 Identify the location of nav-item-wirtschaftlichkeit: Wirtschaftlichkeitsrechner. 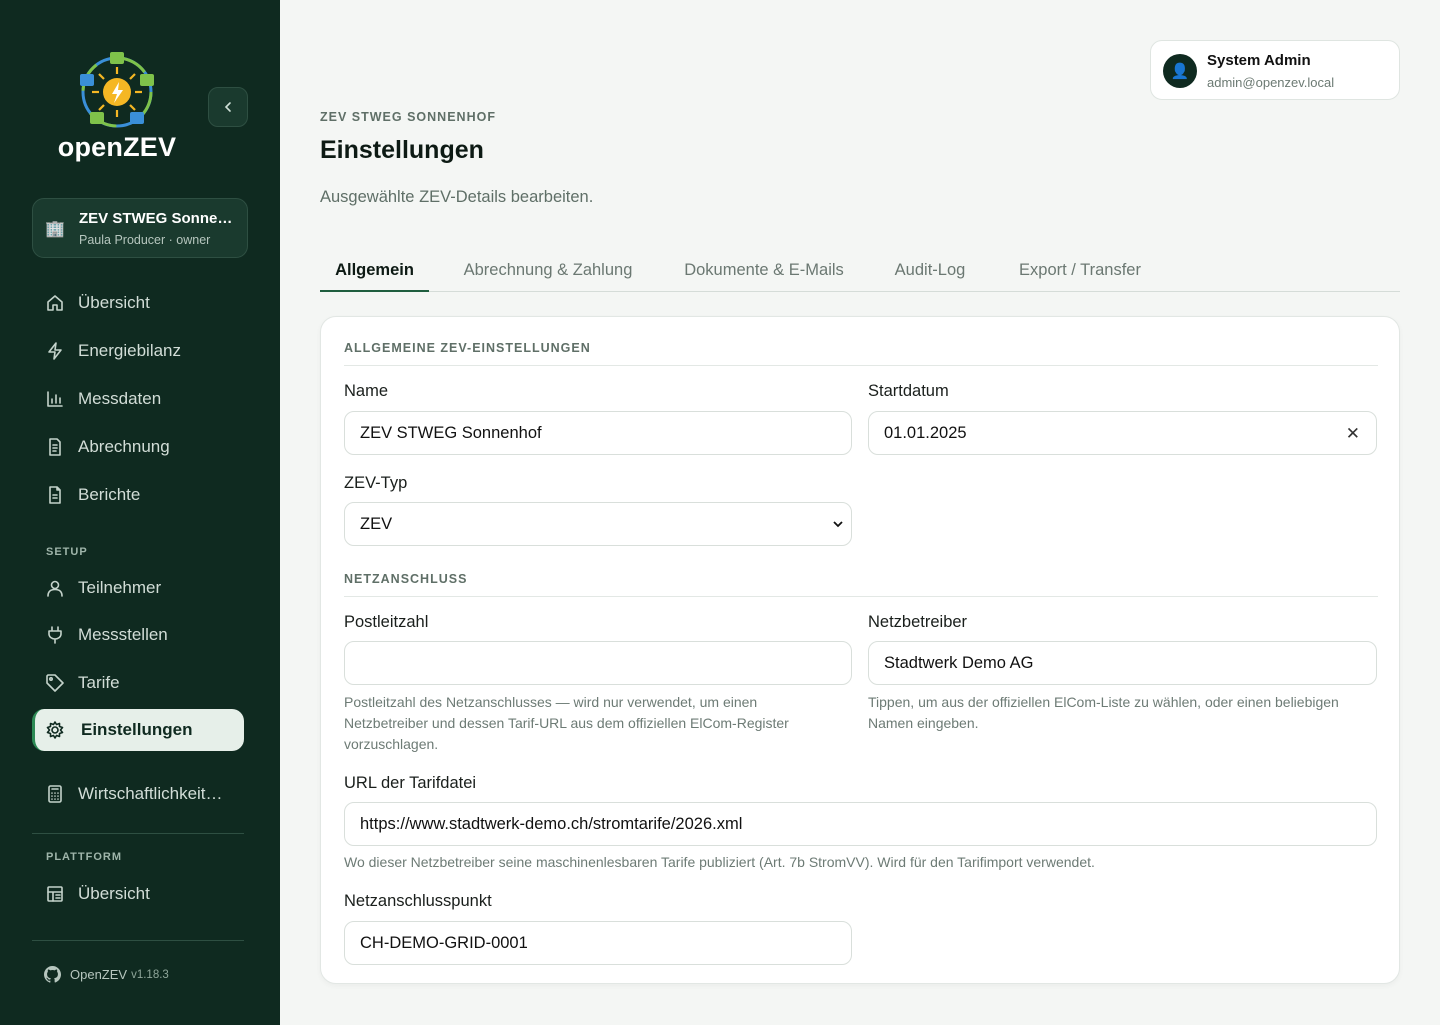
(138, 794).